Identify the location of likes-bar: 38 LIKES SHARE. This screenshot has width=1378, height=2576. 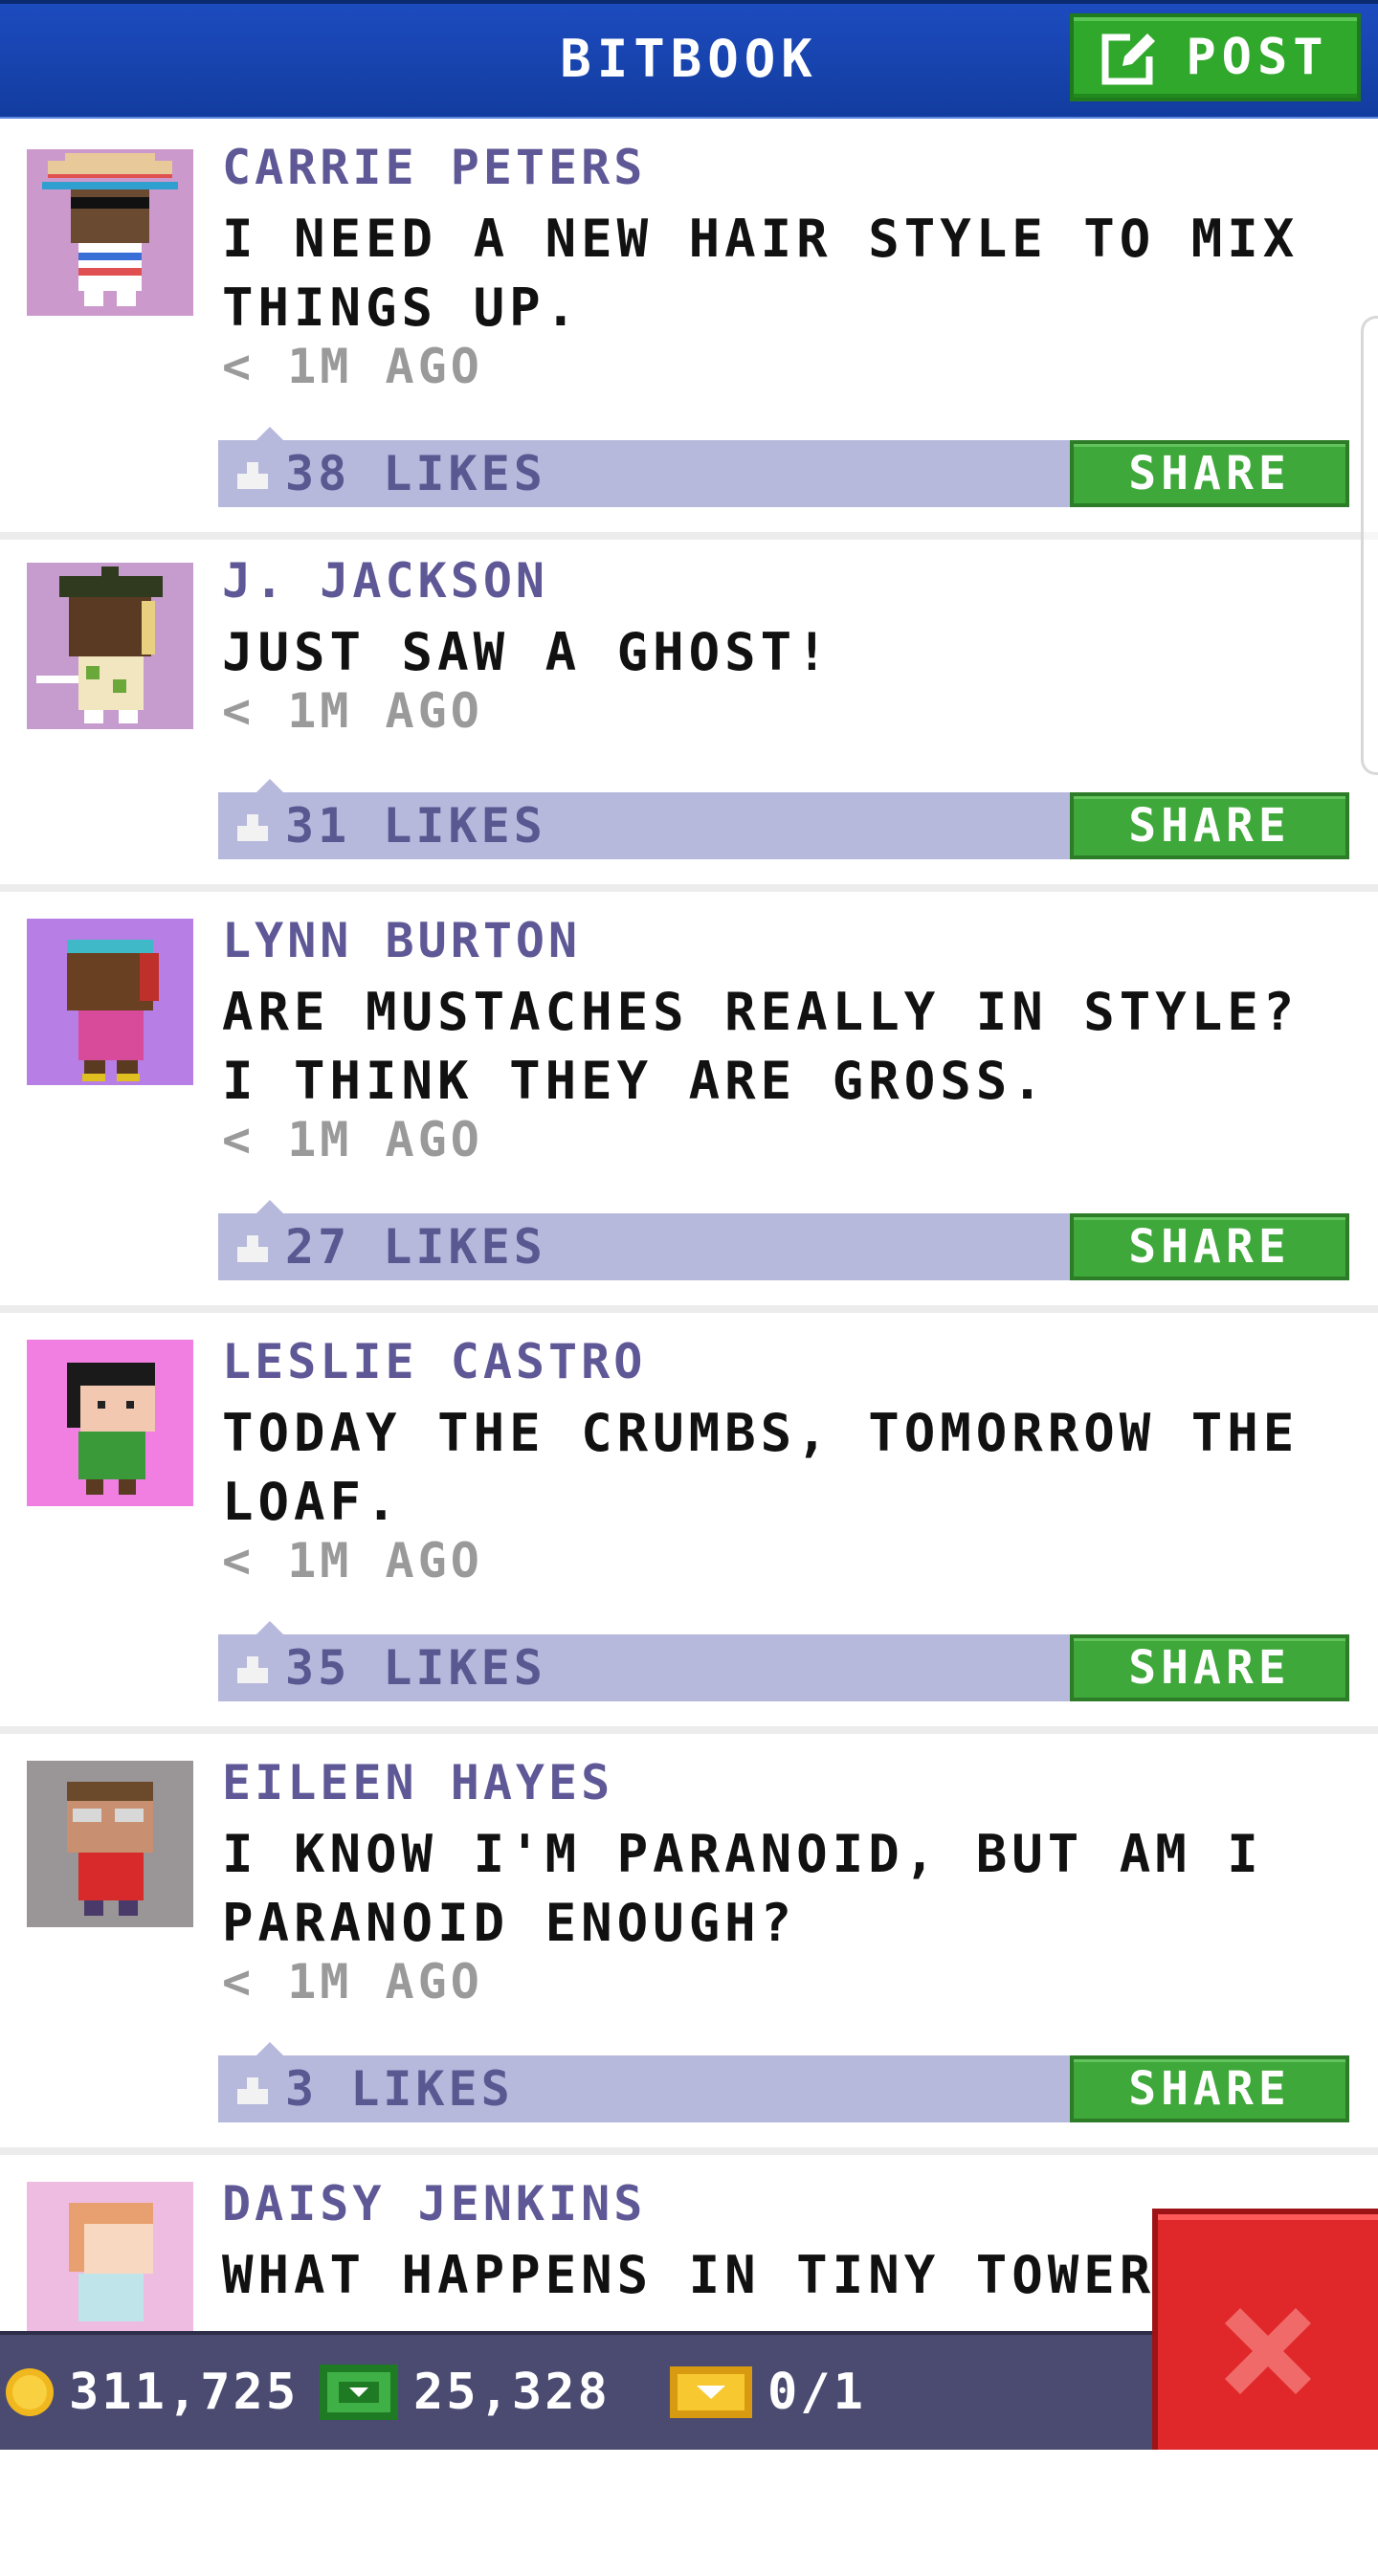
(784, 467).